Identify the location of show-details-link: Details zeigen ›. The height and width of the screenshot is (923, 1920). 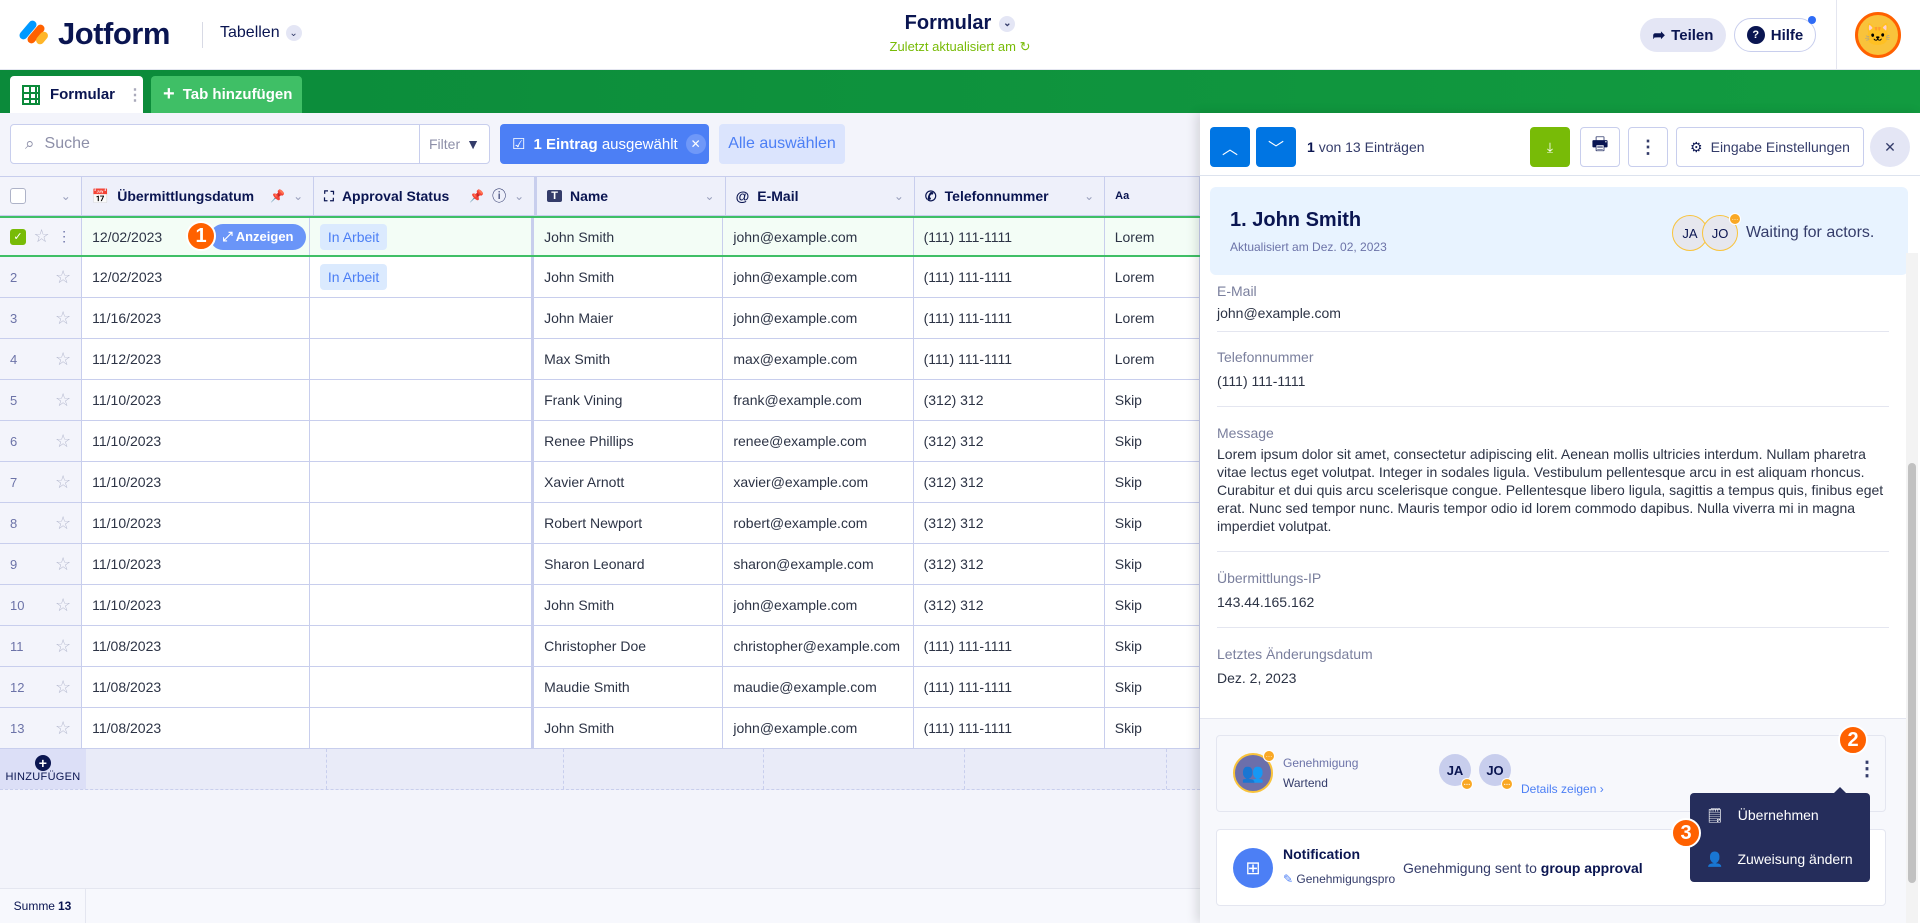
(1562, 789).